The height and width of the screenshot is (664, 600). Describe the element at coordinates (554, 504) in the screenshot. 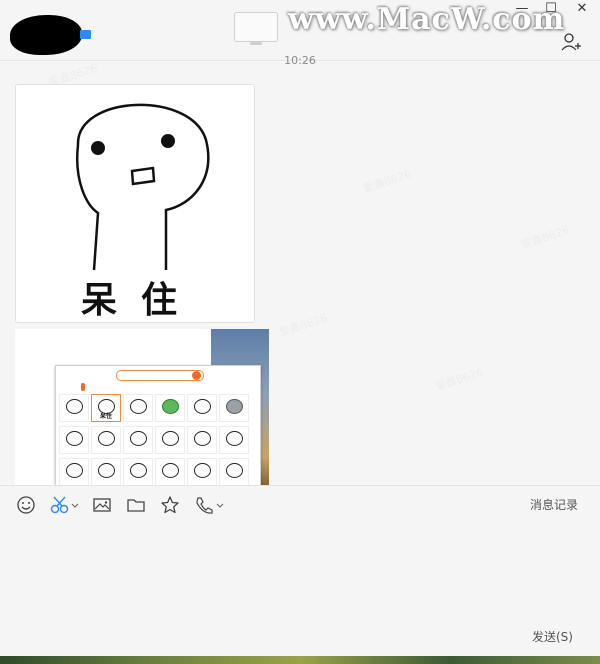

I see `message-history-link: 消息记录` at that location.